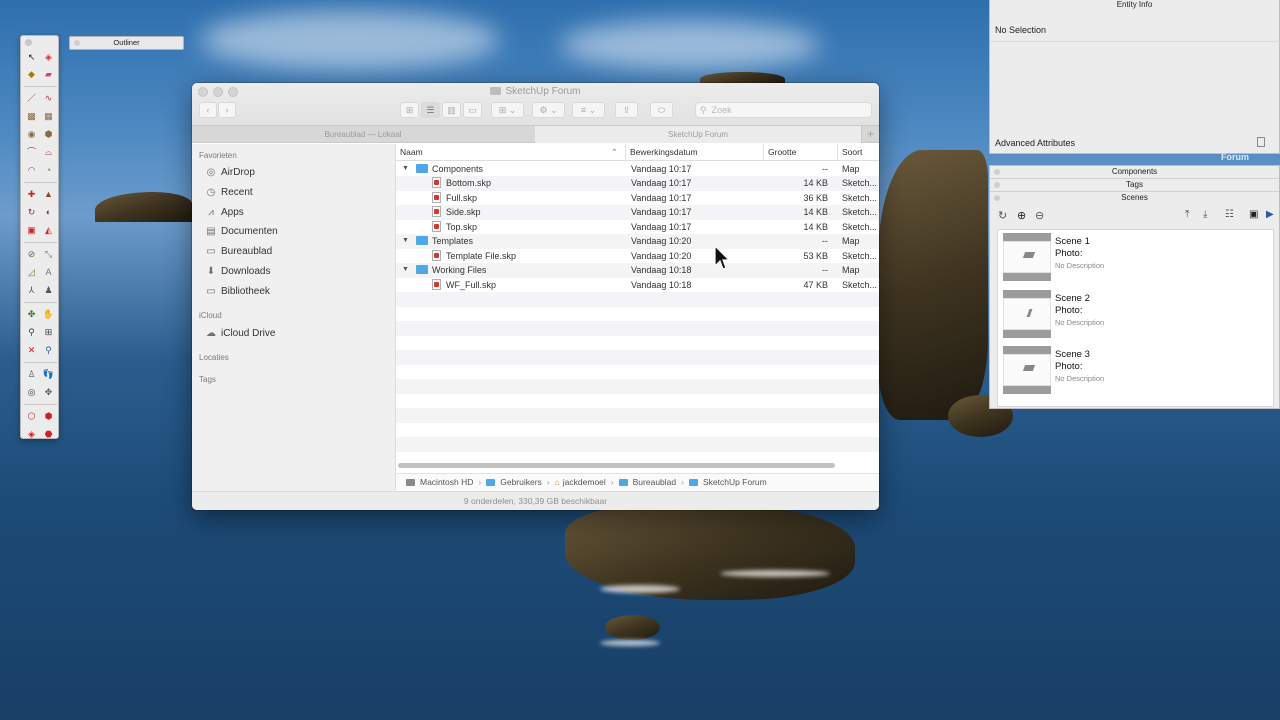 The image size is (1280, 720). What do you see at coordinates (214, 357) in the screenshot?
I see `sidebar-heading-locaties: Locaties` at bounding box center [214, 357].